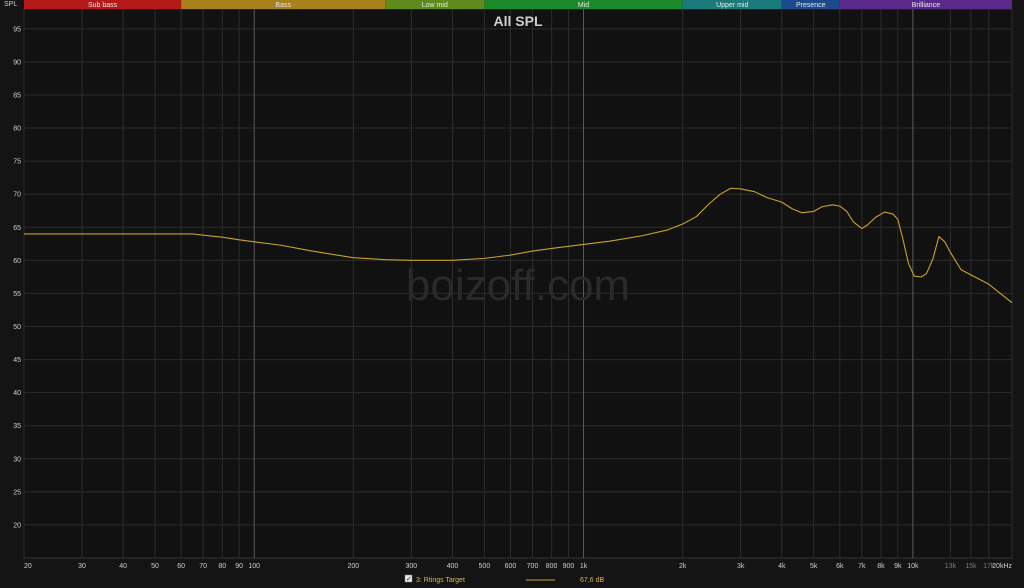 Image resolution: width=1024 pixels, height=588 pixels. Describe the element at coordinates (28, 566) in the screenshot. I see `x-tick-label-0: 20` at that location.